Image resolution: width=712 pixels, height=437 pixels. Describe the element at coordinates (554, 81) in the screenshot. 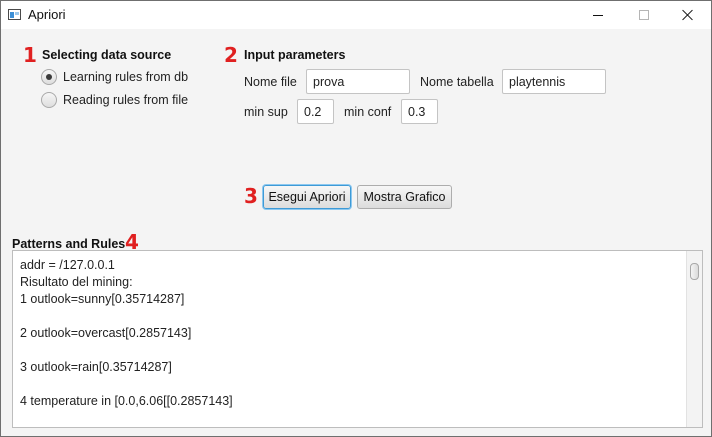

I see `table-name-input` at that location.